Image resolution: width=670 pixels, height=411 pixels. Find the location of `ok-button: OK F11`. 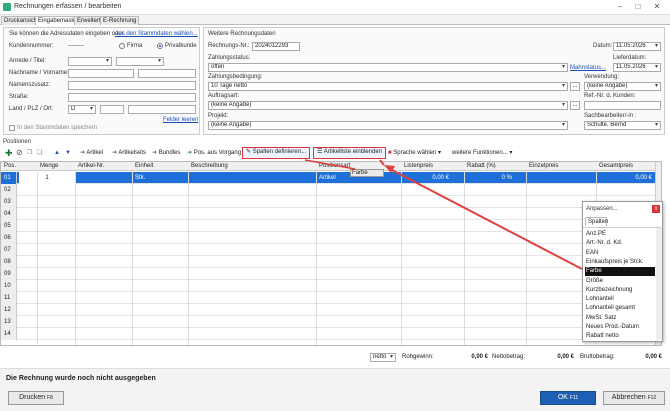

ok-button: OK F11 is located at coordinates (568, 398).